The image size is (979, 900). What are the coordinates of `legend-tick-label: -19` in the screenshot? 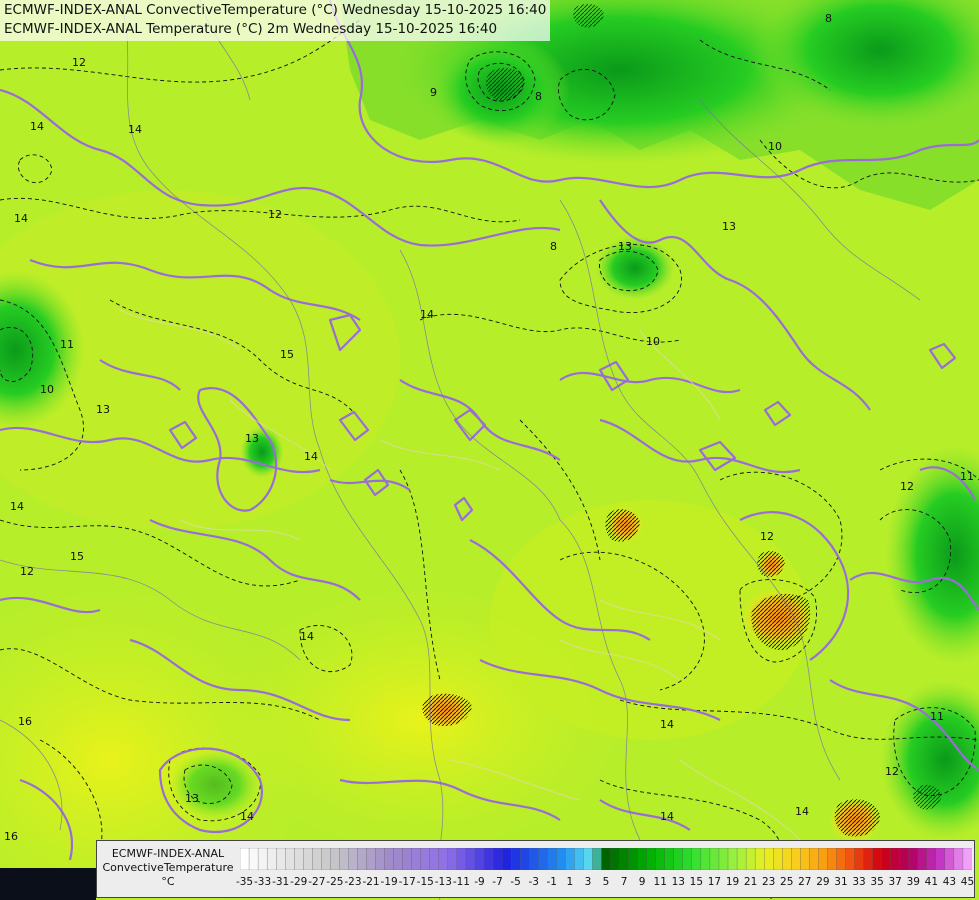 It's located at (389, 882).